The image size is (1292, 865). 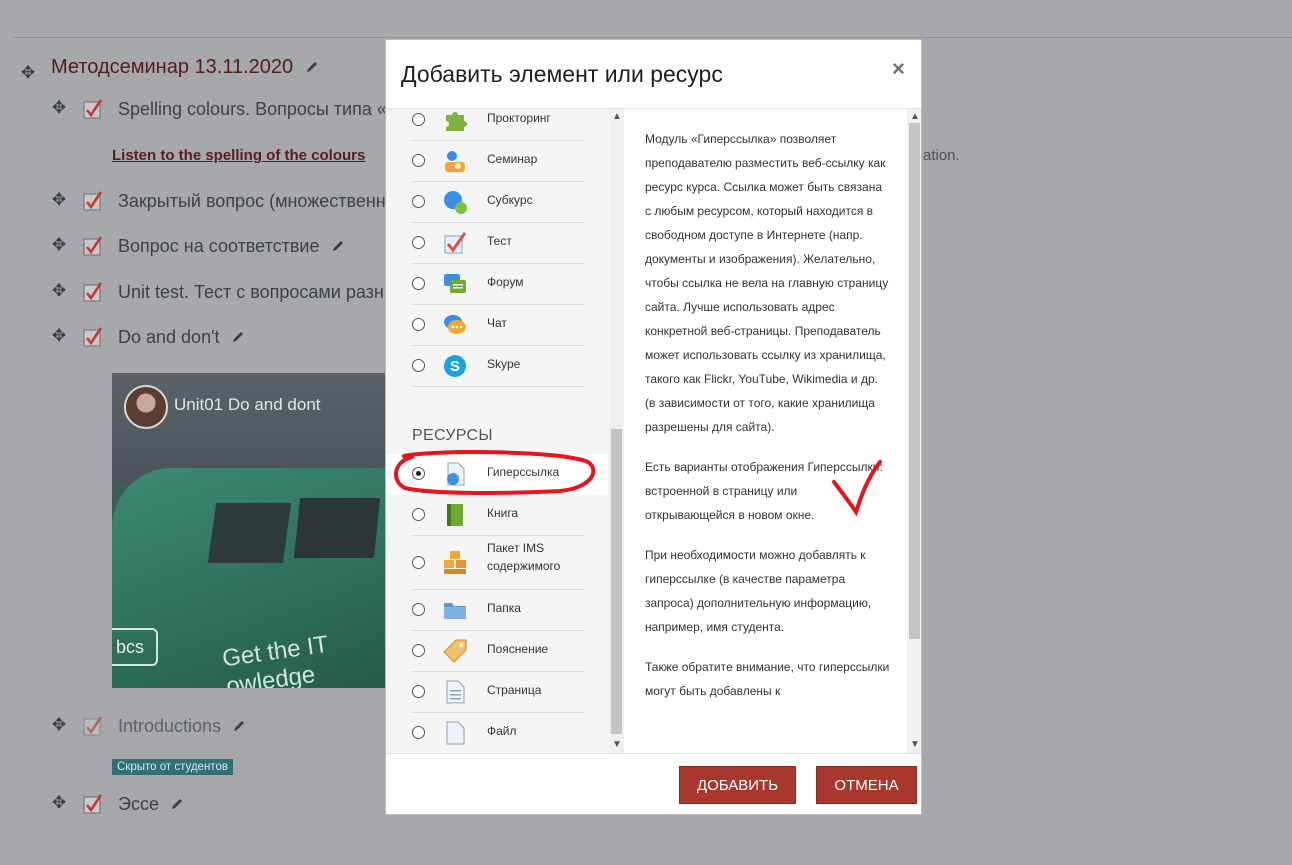 I want to click on option-skype: S Skype, so click(x=497, y=366).